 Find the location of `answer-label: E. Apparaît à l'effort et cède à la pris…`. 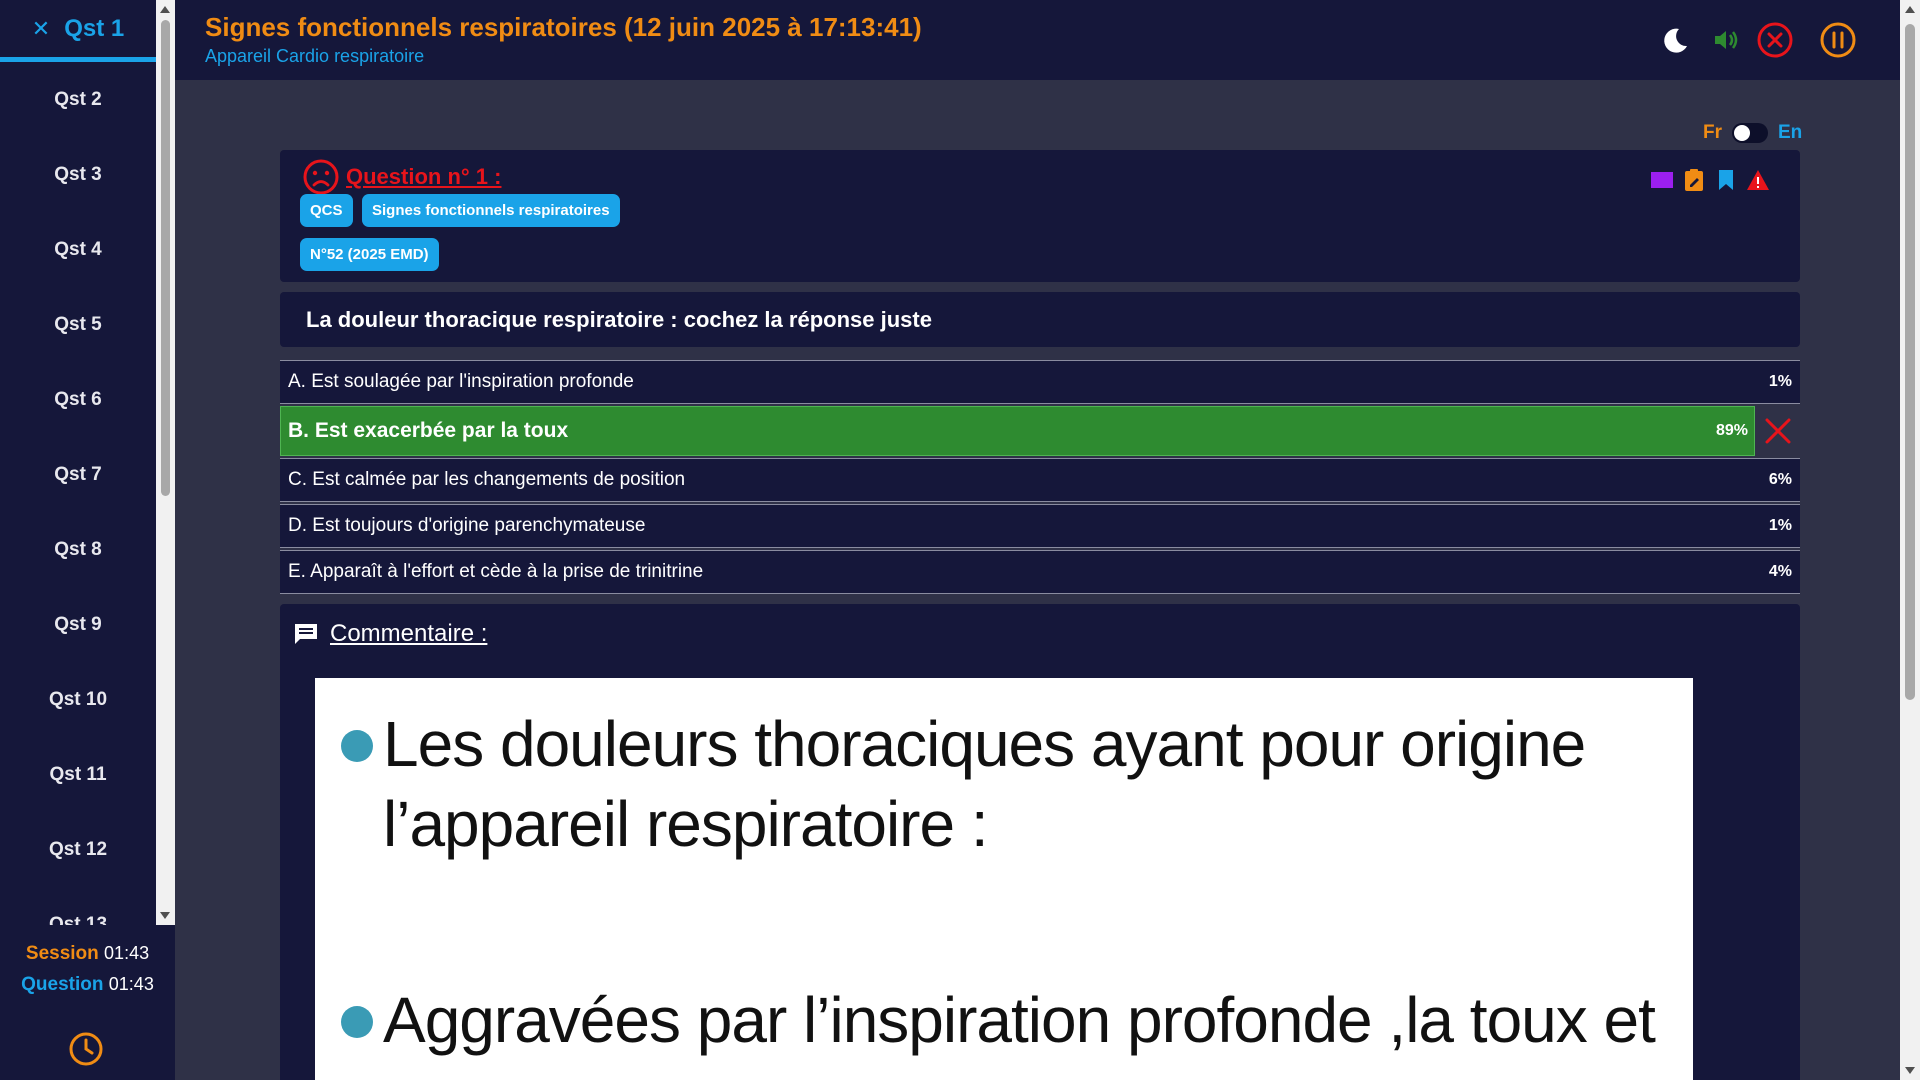

answer-label: E. Apparaît à l'effort et cède à la pris… is located at coordinates (496, 571).